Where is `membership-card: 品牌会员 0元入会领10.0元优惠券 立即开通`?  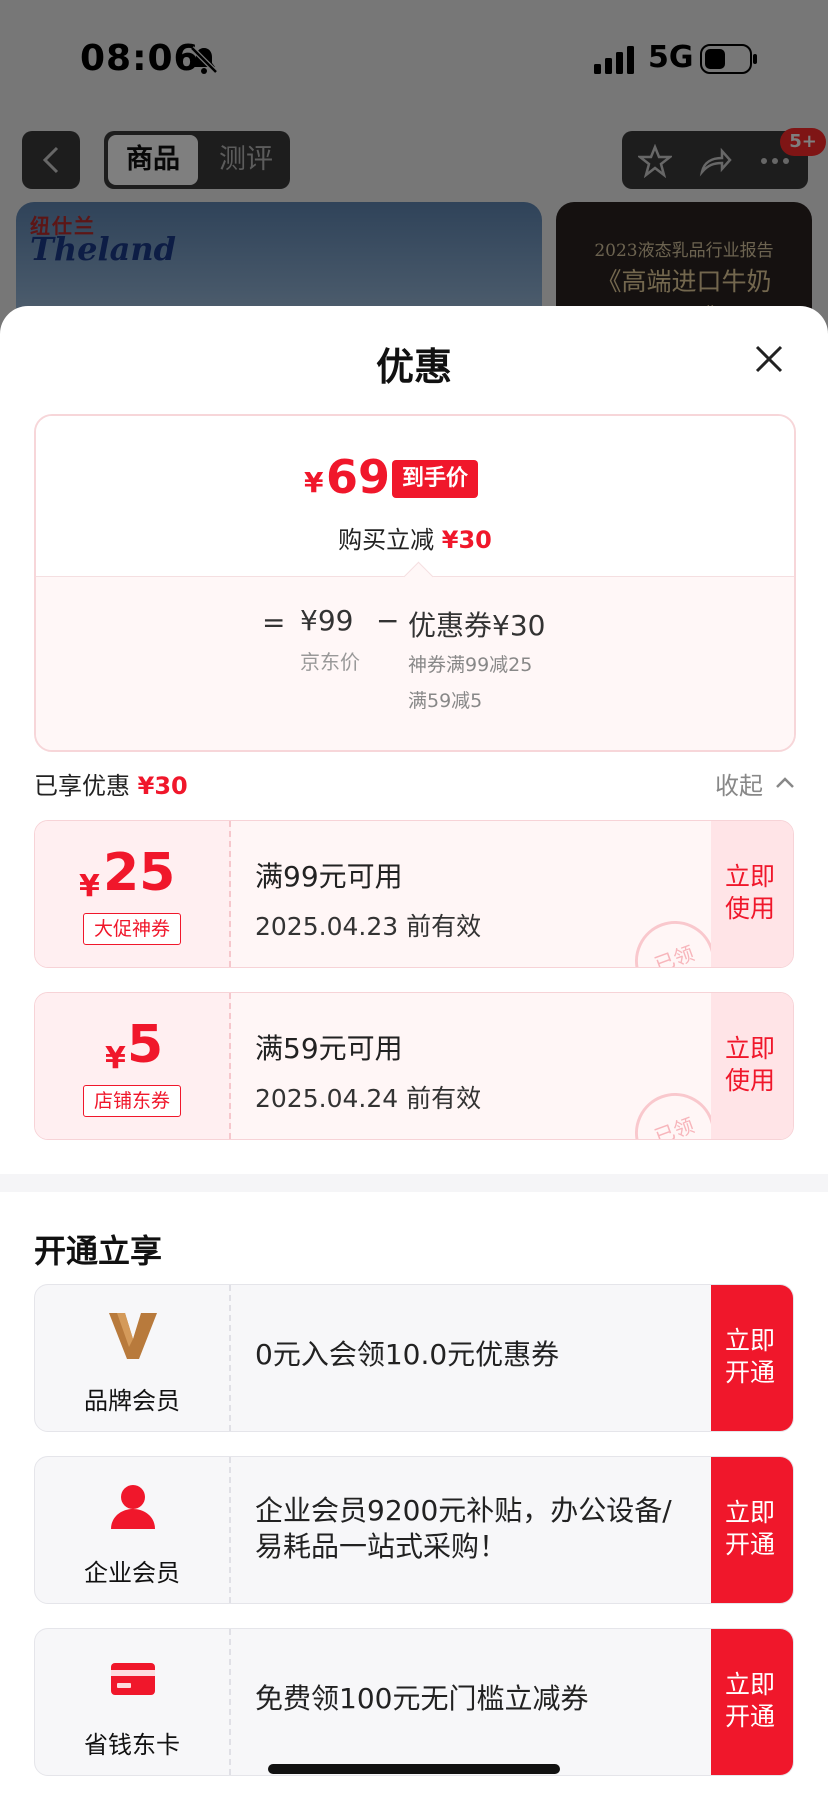
membership-card: 品牌会员 0元入会领10.0元优惠券 立即开通 is located at coordinates (414, 1358).